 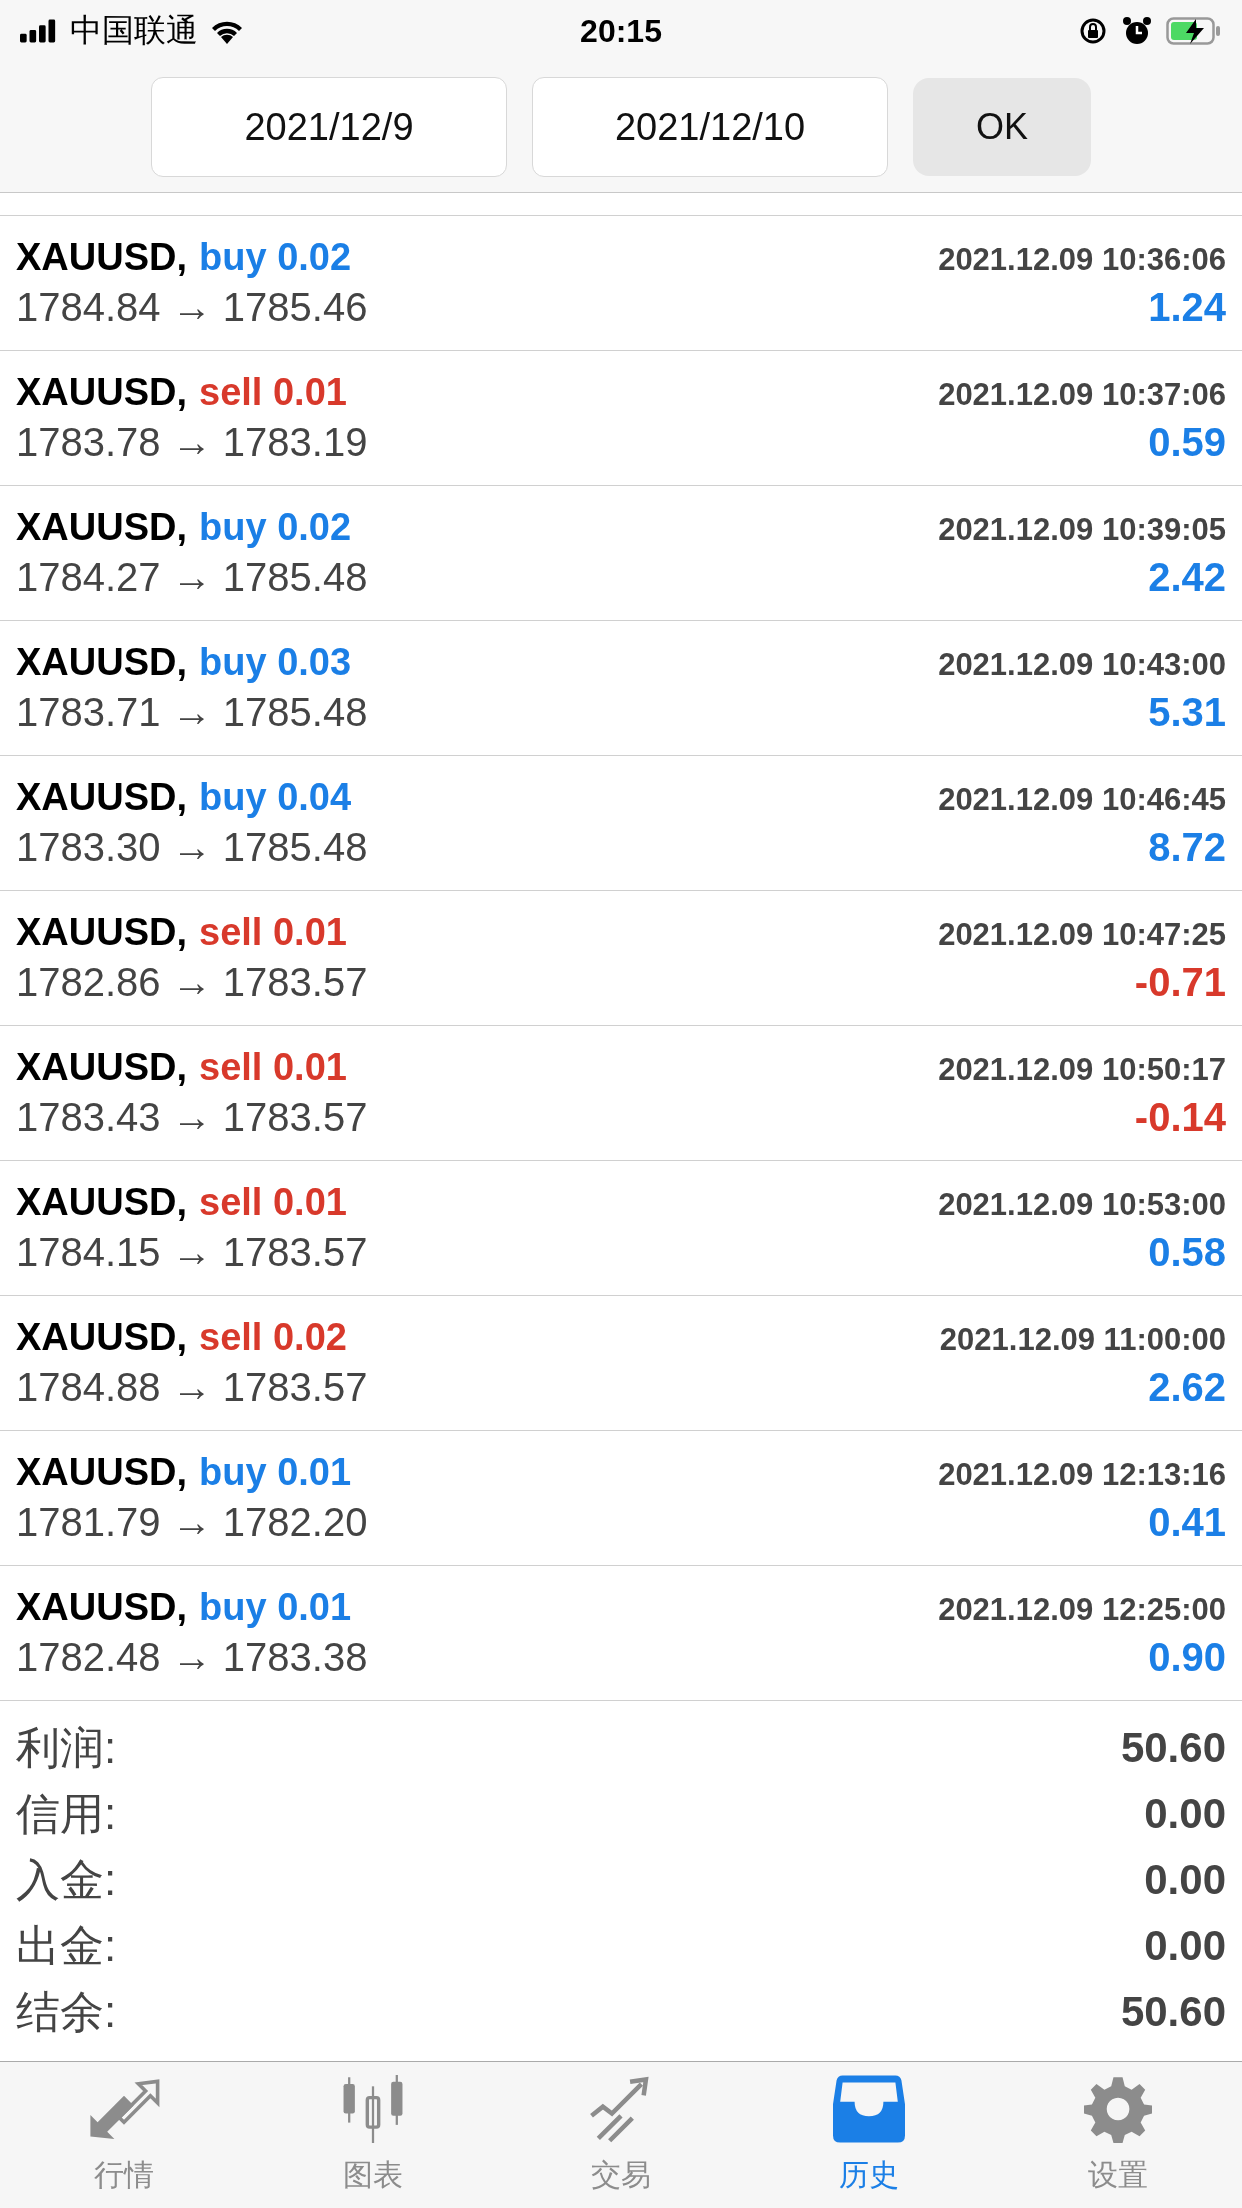 What do you see at coordinates (192, 1252) in the screenshot?
I see `price-text: 1784.15 → 1783.57` at bounding box center [192, 1252].